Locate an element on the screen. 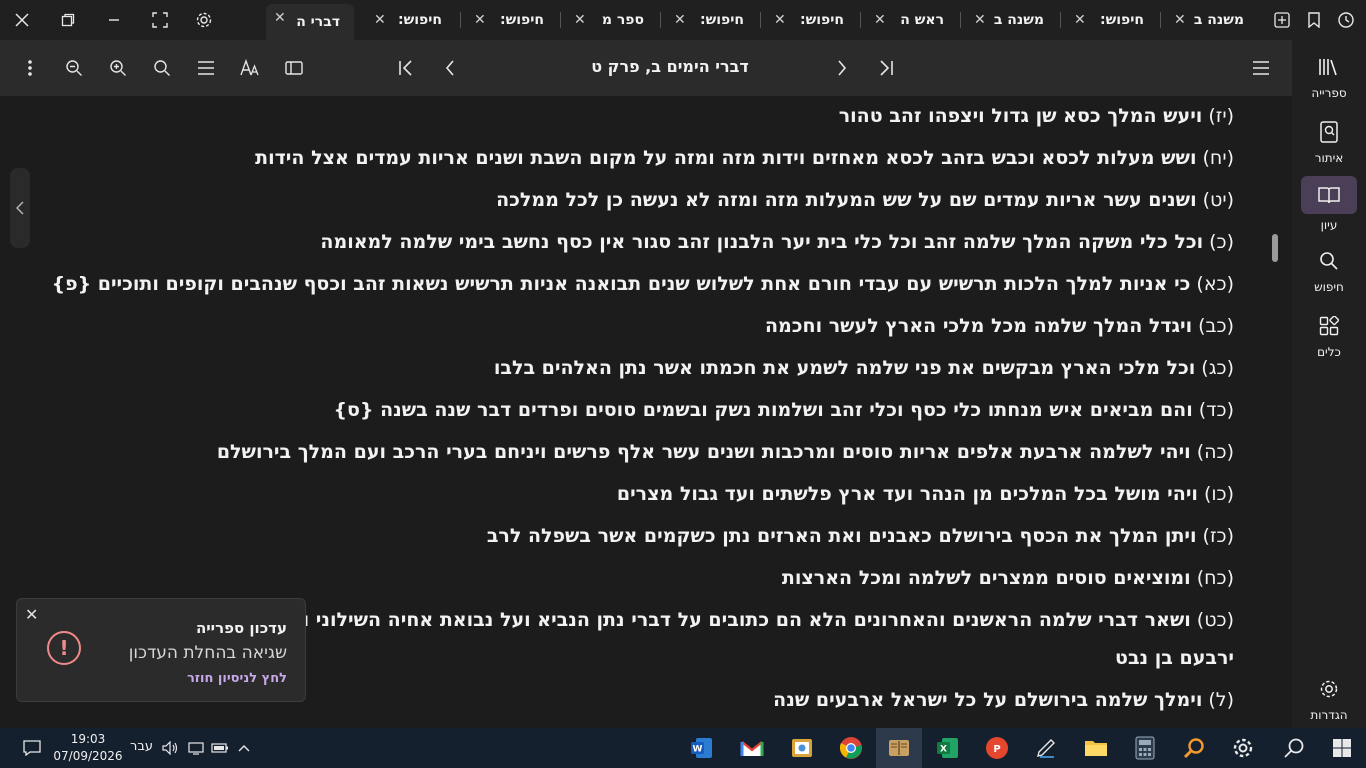 The width and height of the screenshot is (1366, 768). notifications-button is located at coordinates (32, 748).